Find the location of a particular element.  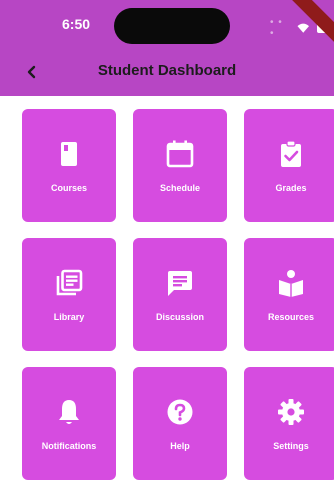

signal-icon: • • • is located at coordinates (276, 28).